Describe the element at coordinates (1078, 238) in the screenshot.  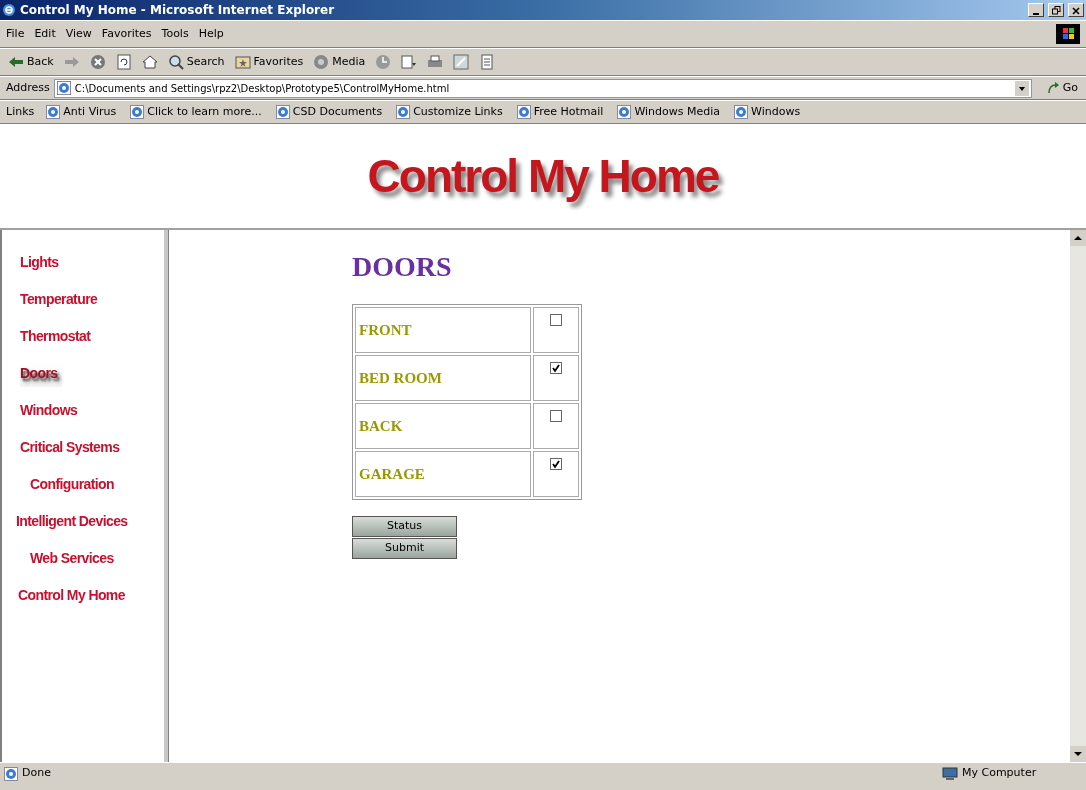
I see `scroll-up-icon` at that location.